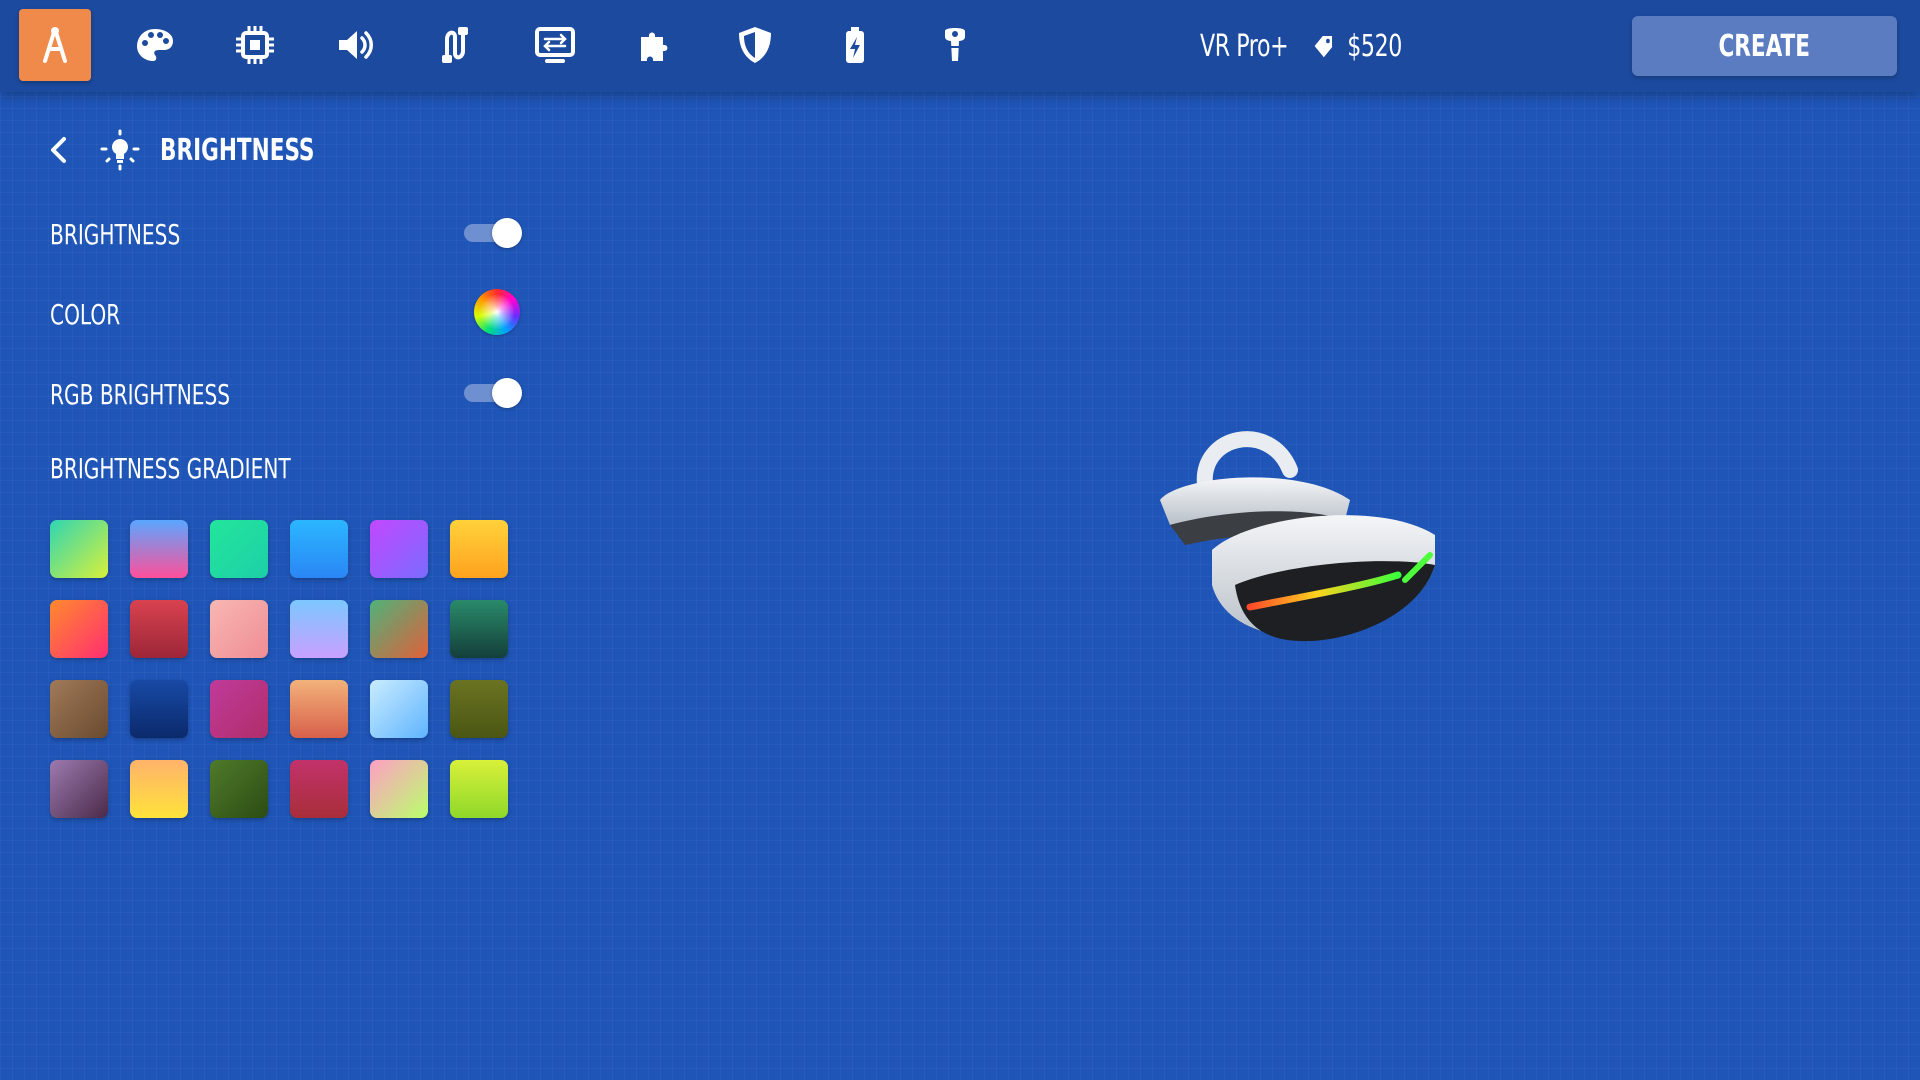  Describe the element at coordinates (120, 150) in the screenshot. I see `lightbulb-icon` at that location.